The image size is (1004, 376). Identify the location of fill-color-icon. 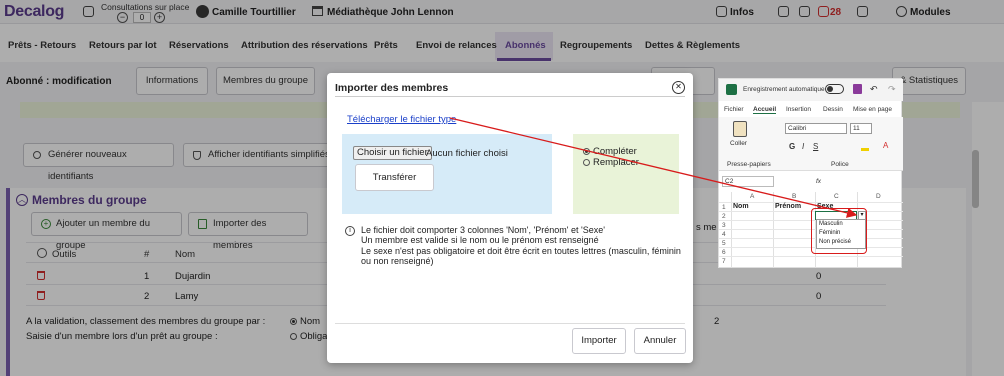
(865, 147).